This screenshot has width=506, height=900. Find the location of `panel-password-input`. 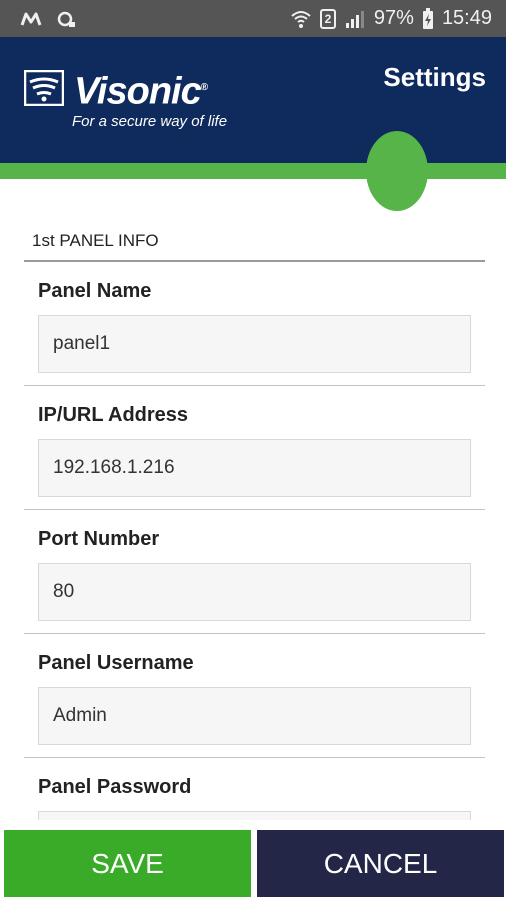

panel-password-input is located at coordinates (254, 815).